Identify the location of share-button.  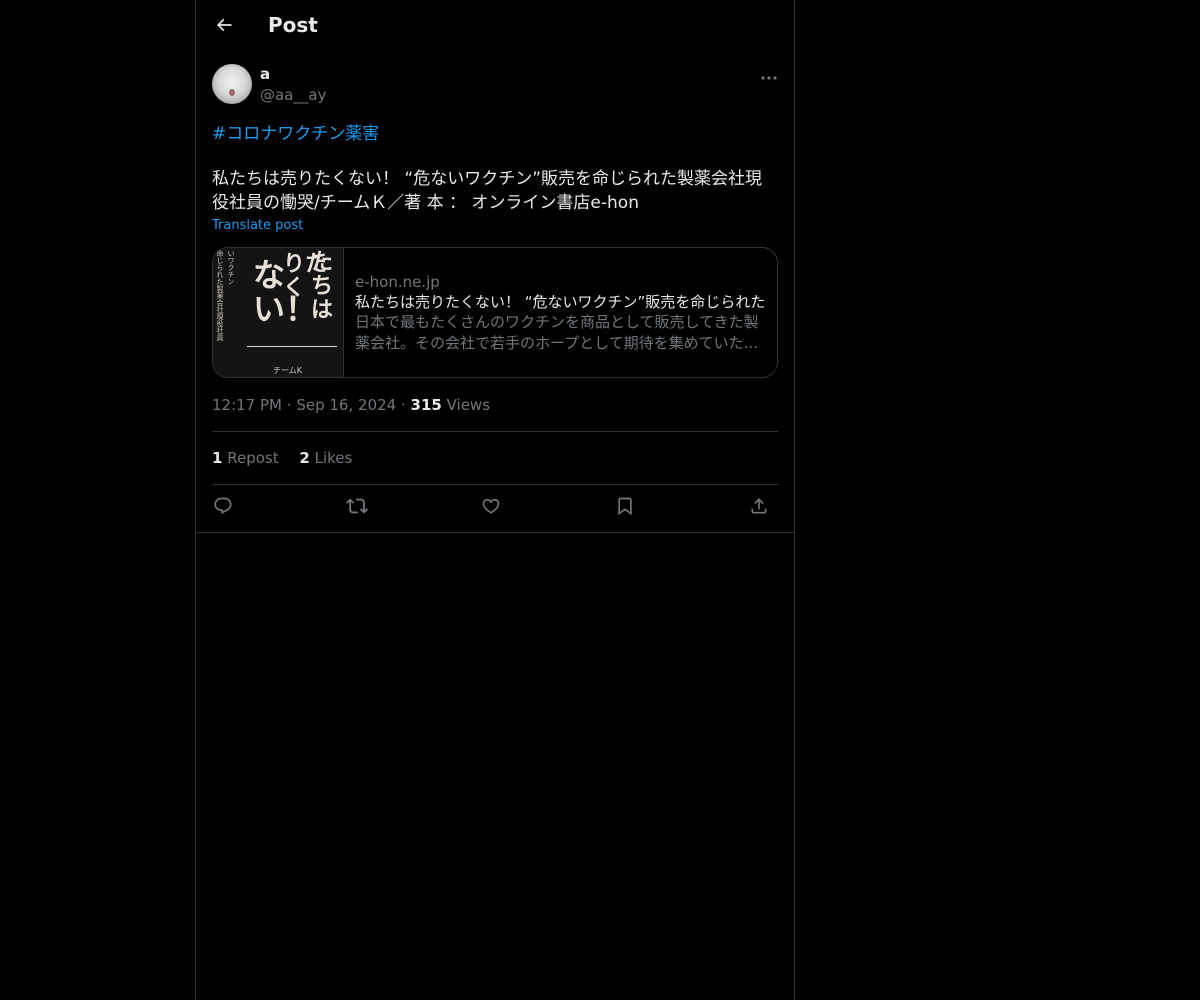
(759, 508).